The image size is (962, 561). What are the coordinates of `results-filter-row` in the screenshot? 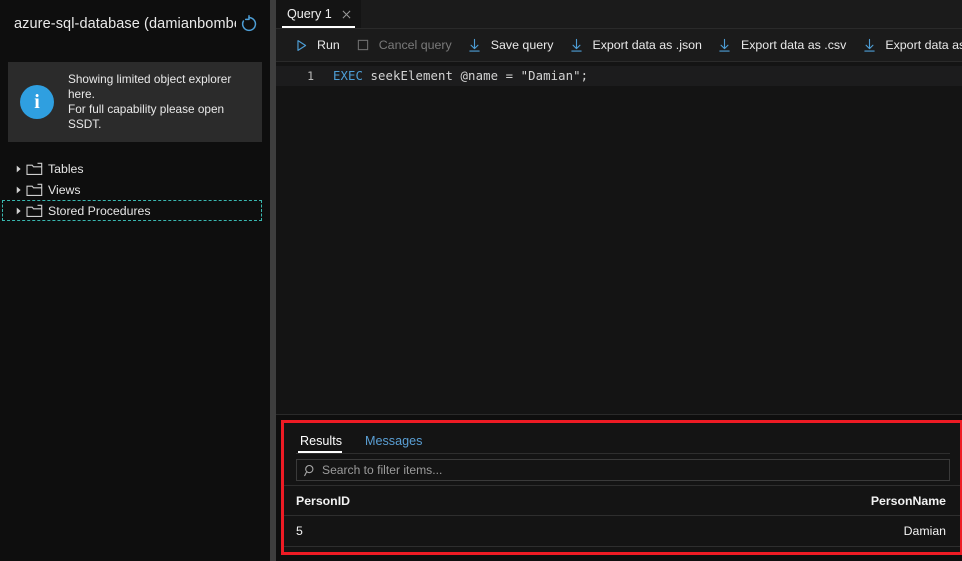 It's located at (622, 469).